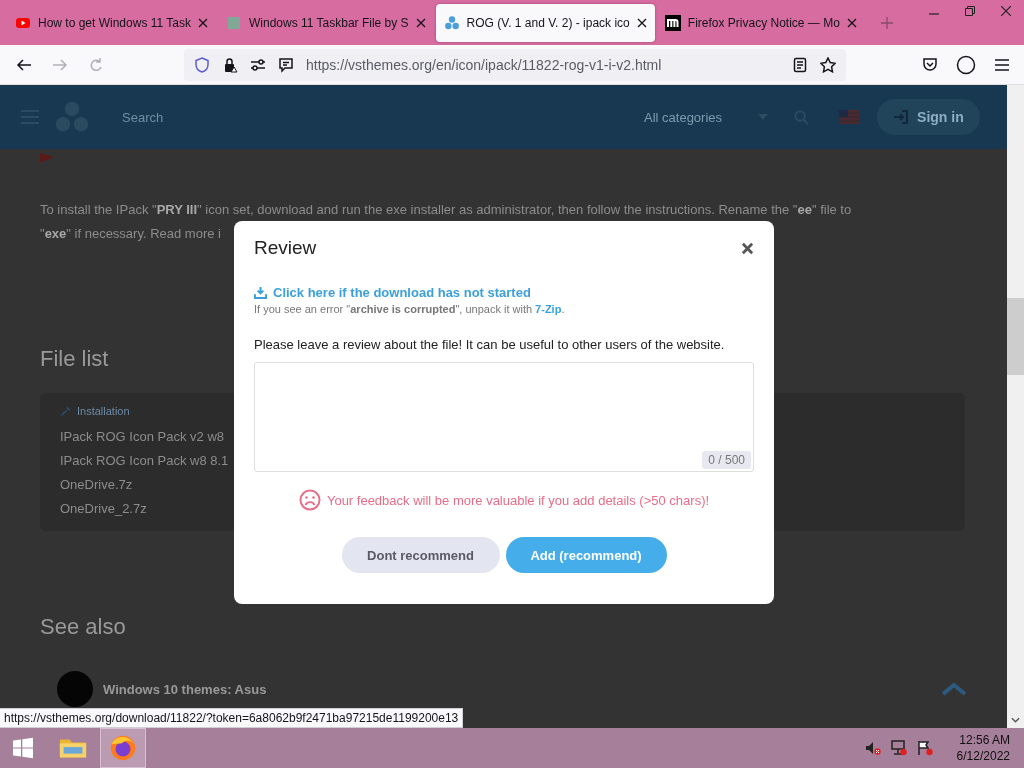 This screenshot has width=1024, height=768. What do you see at coordinates (309, 500) in the screenshot?
I see `sad-face-icon` at bounding box center [309, 500].